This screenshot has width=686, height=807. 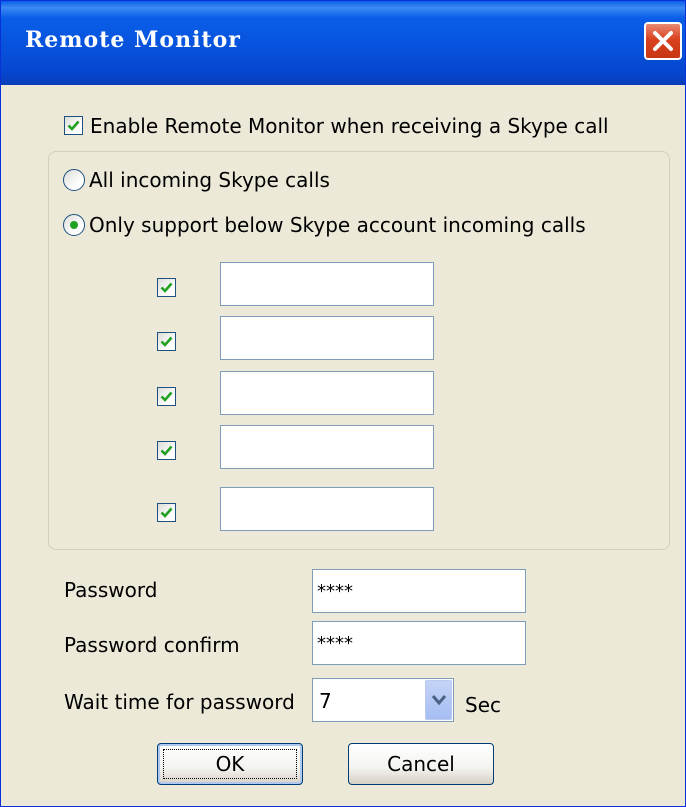 I want to click on account-4-checkbox, so click(x=166, y=450).